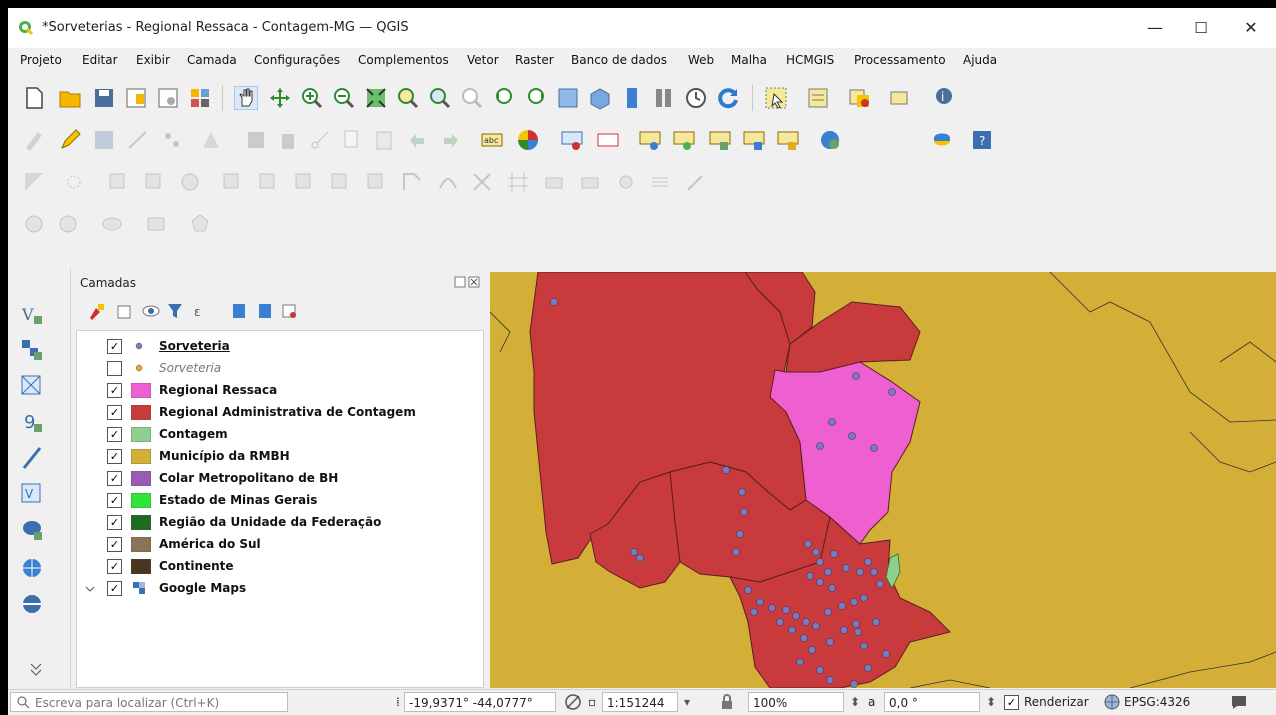 The height and width of the screenshot is (715, 1276). I want to click on layer-row-regional-ressaca: ✓ Regional Ressaca, so click(279, 391).